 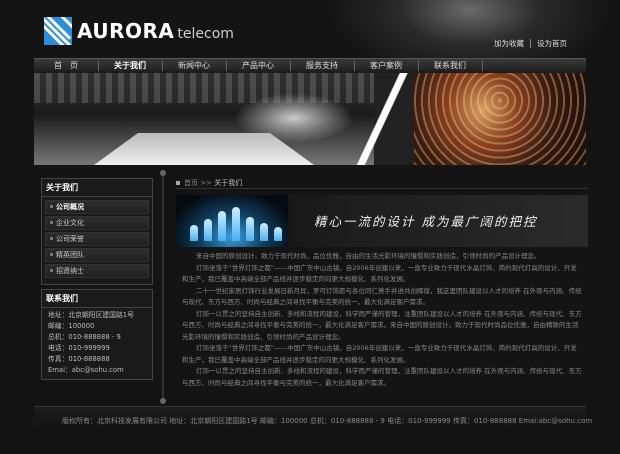 I want to click on contact-phone: 电话：010-999999, so click(x=79, y=348).